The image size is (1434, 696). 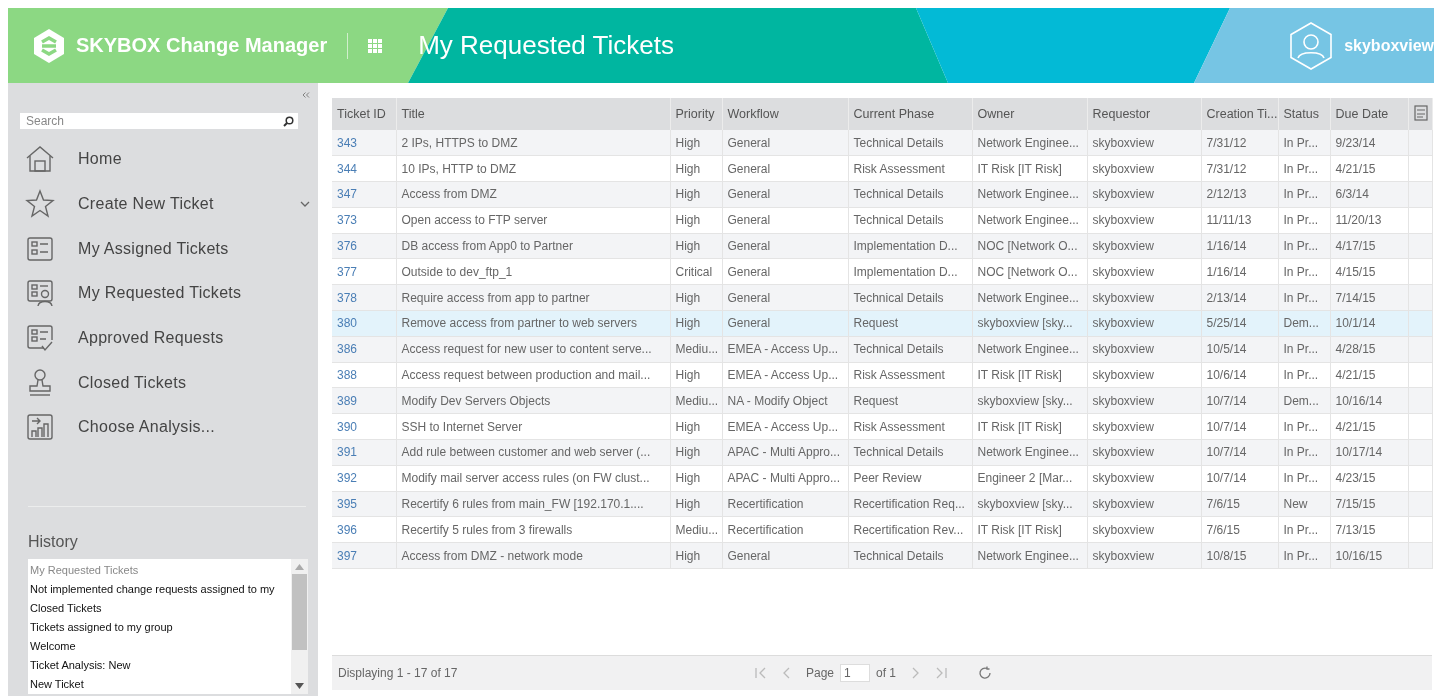 I want to click on table-row: 386 Access request for new user to content serve... Mediu... EMEA - Access Up... Technical Details Network Enginee... skyboxview 10/5/14 In Pr... 4/28/15, so click(x=882, y=349).